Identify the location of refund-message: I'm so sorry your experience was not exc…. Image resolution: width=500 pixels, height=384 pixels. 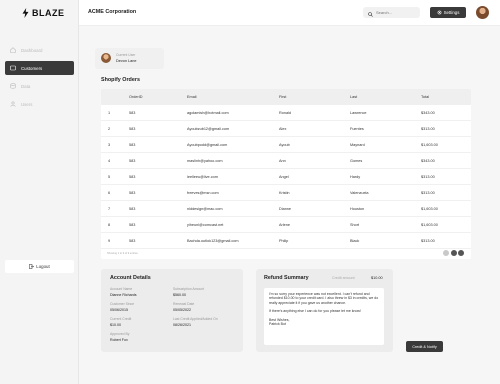
(324, 316).